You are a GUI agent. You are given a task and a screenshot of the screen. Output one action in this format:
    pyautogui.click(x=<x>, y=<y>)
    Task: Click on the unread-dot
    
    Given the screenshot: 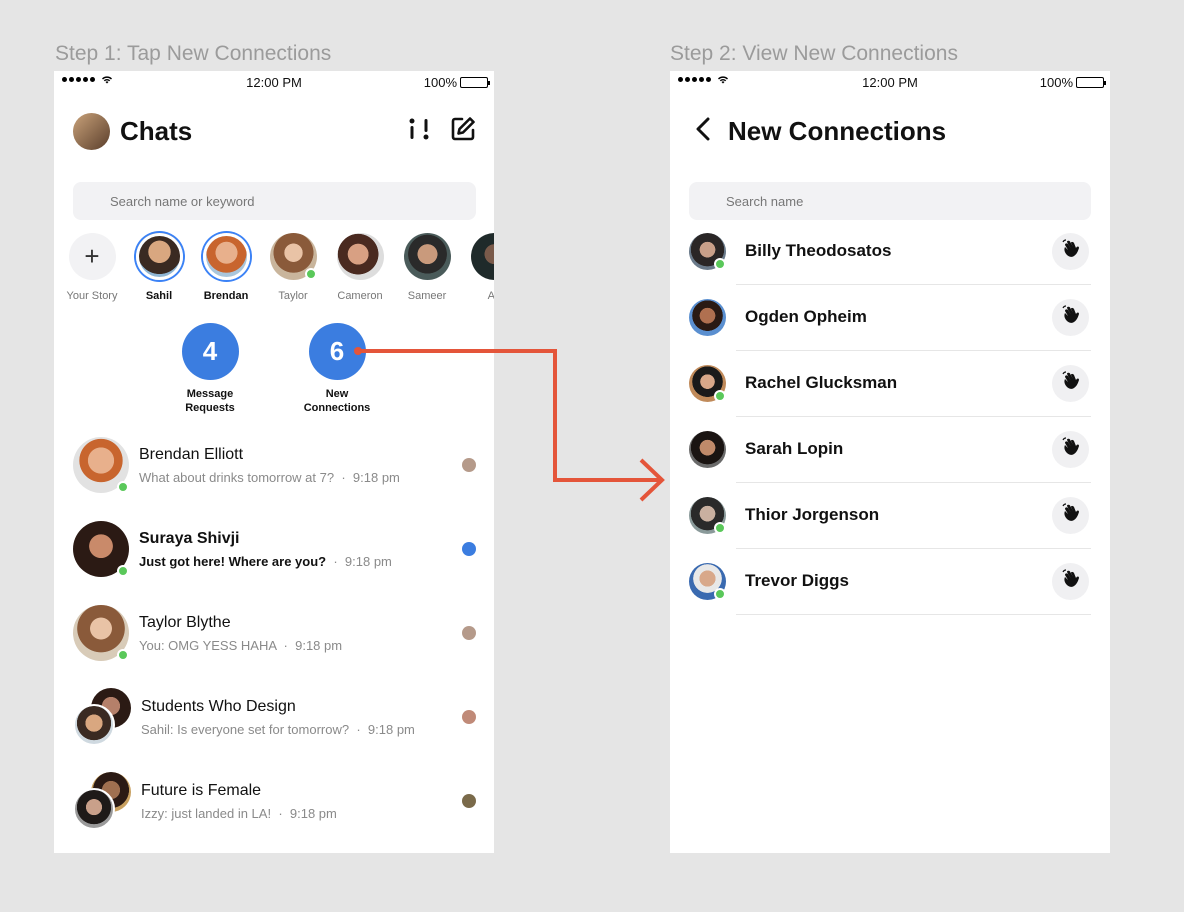 What is the action you would take?
    pyautogui.click(x=469, y=549)
    